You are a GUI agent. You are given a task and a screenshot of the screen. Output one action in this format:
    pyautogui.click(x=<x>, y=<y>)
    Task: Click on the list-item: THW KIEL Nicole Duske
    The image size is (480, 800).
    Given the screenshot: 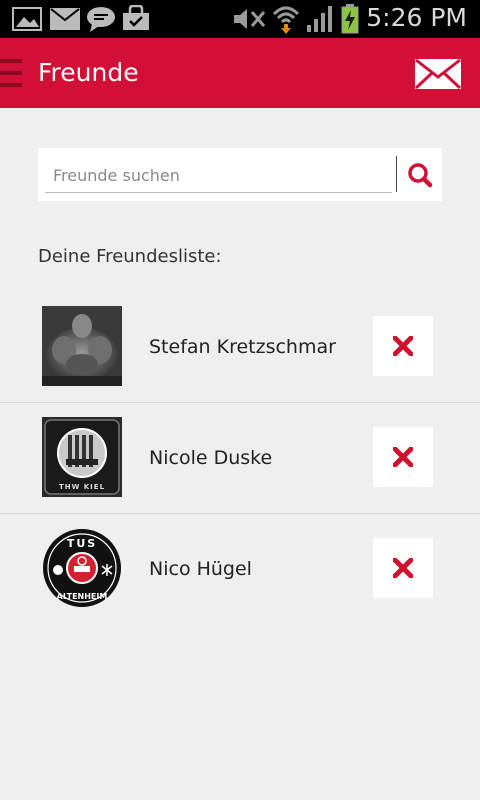 What is the action you would take?
    pyautogui.click(x=240, y=458)
    